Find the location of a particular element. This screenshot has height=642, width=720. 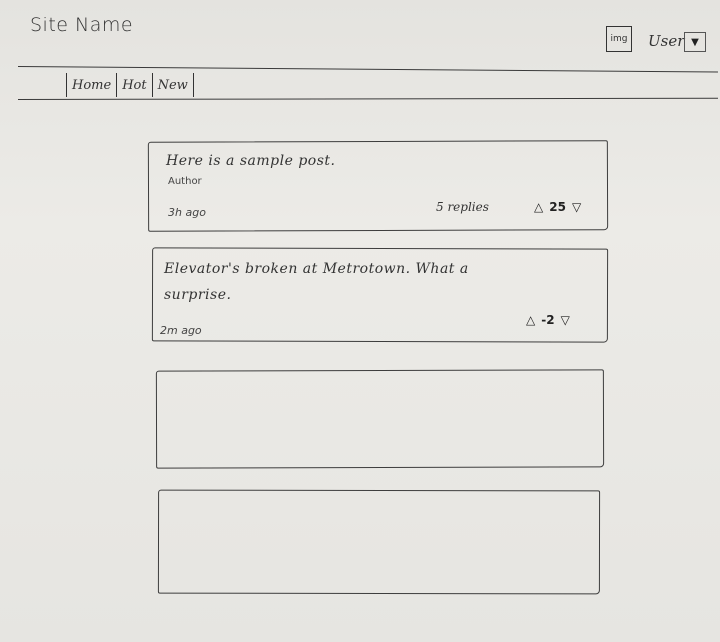

post-text-line-1: Elevator's broken at Metrotown. What a is located at coordinates (316, 269).